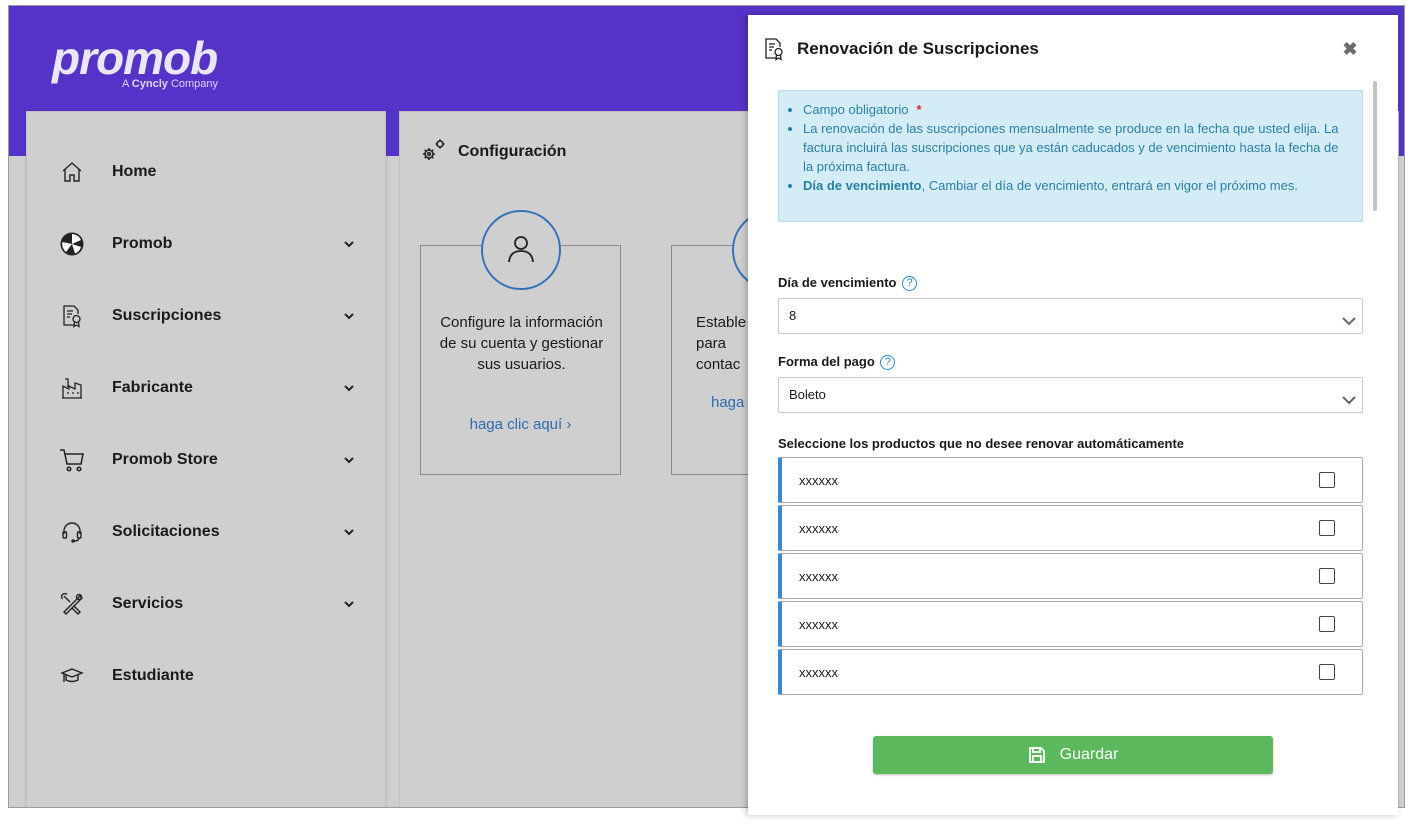  What do you see at coordinates (569, 424) in the screenshot?
I see `chevron-right-icon: ›` at bounding box center [569, 424].